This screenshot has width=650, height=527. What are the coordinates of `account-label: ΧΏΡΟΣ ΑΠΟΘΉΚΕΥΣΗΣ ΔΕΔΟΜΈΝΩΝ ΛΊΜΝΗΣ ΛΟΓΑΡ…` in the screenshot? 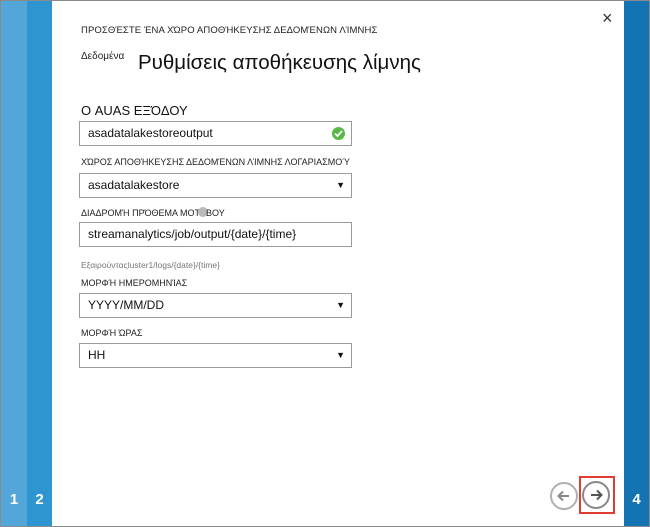 It's located at (215, 162).